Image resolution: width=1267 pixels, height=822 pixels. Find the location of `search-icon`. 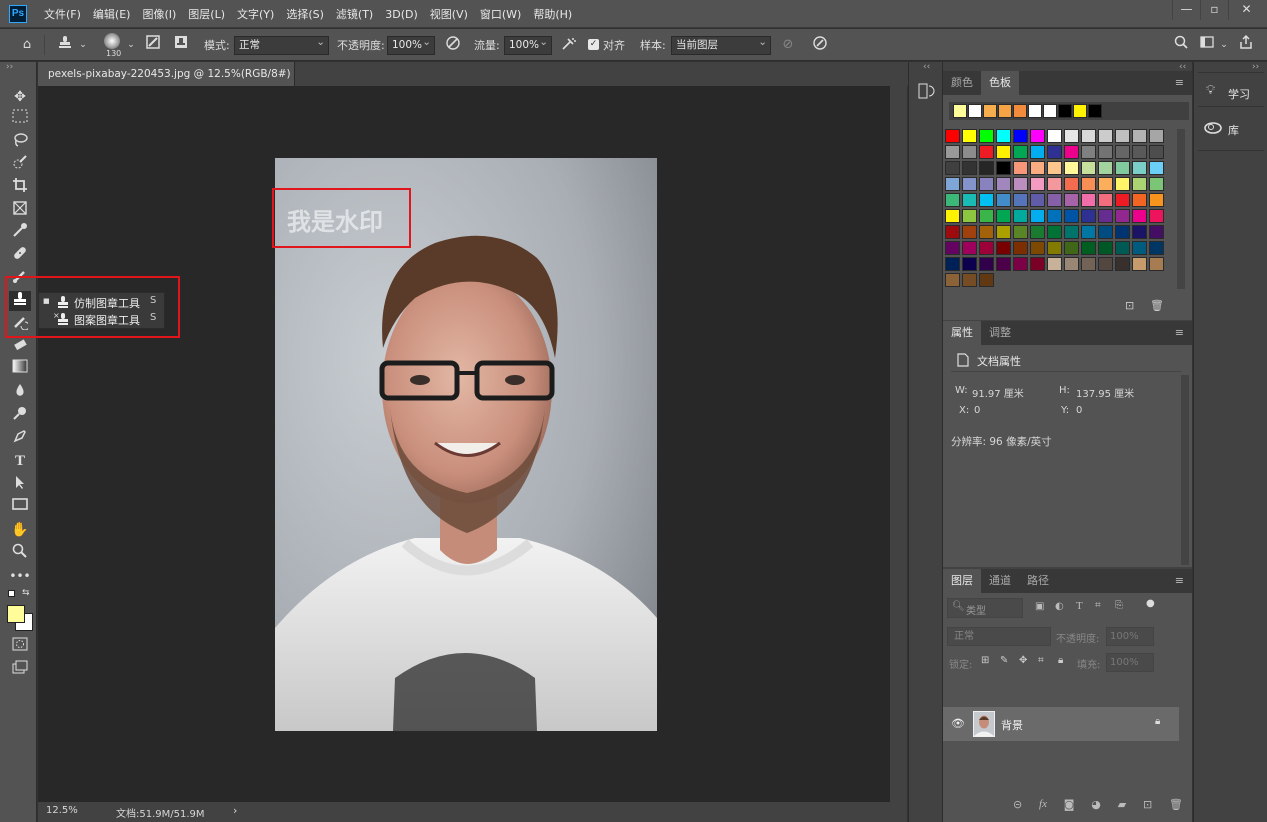

search-icon is located at coordinates (1181, 45).